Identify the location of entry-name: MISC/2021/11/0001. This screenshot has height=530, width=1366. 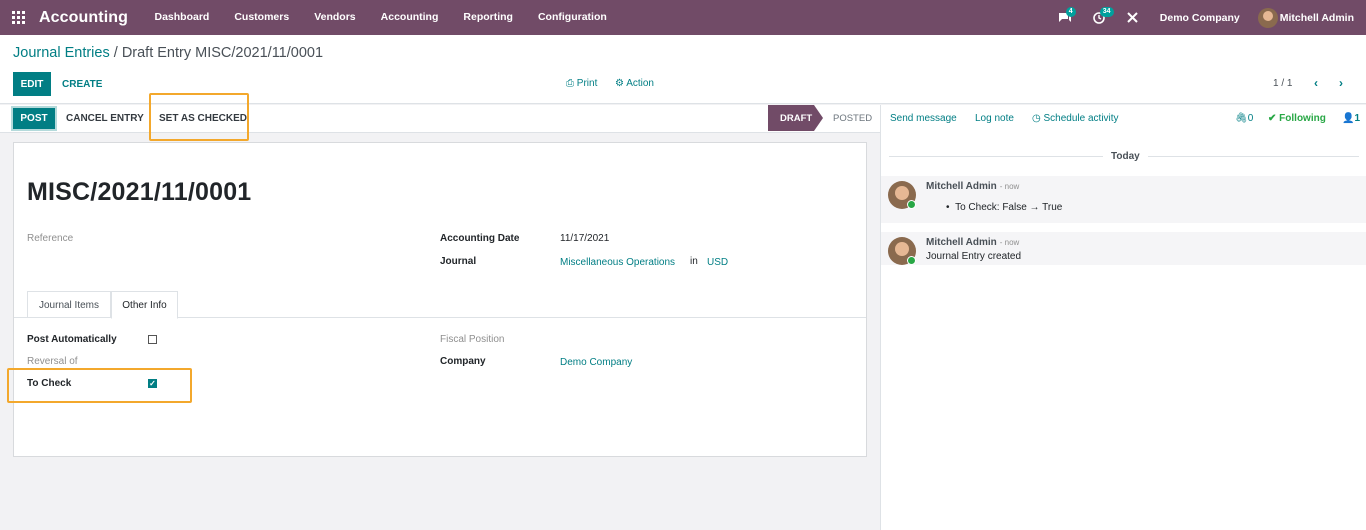
(139, 192).